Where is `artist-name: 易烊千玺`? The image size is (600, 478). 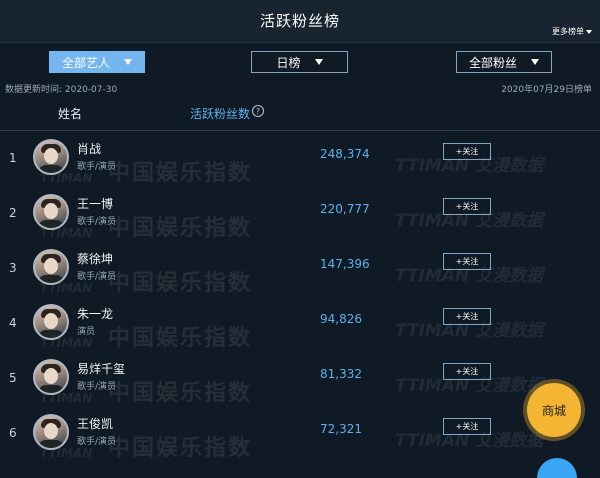
artist-name: 易烊千玺 is located at coordinates (101, 368).